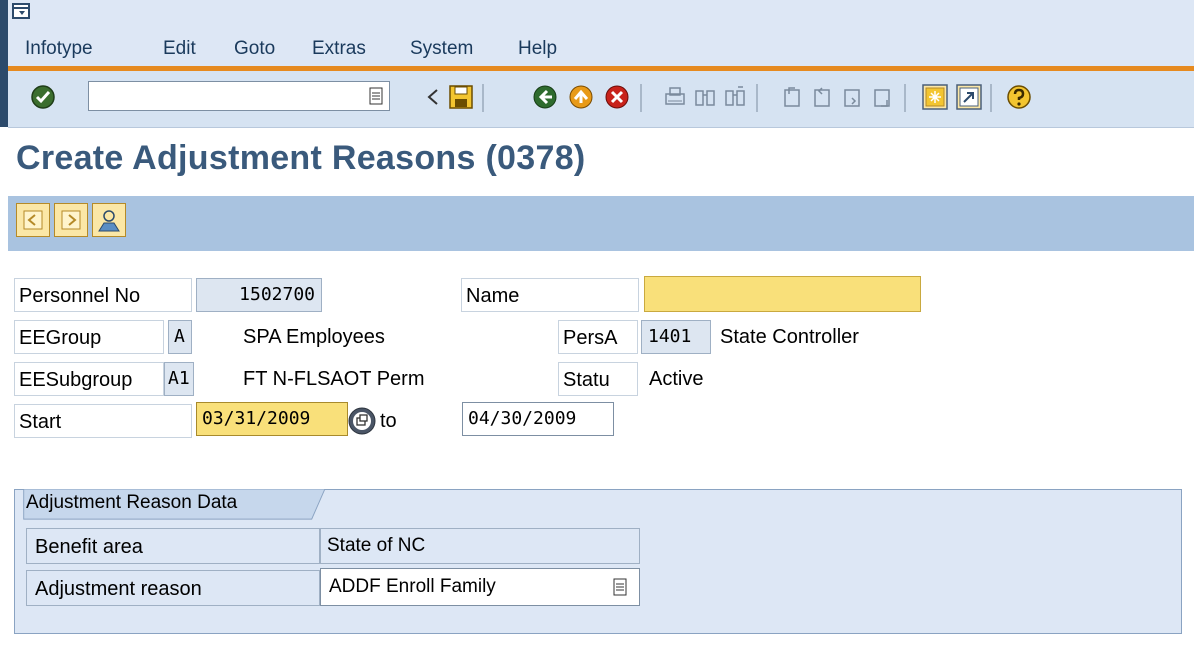 Image resolution: width=1194 pixels, height=649 pixels. Describe the element at coordinates (441, 49) in the screenshot. I see `menu-system: System` at that location.